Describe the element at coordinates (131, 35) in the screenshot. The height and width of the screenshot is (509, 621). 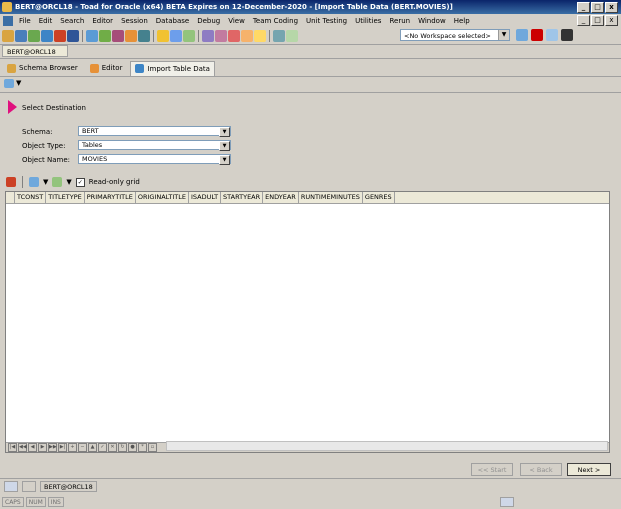
I see `chart-icon` at that location.